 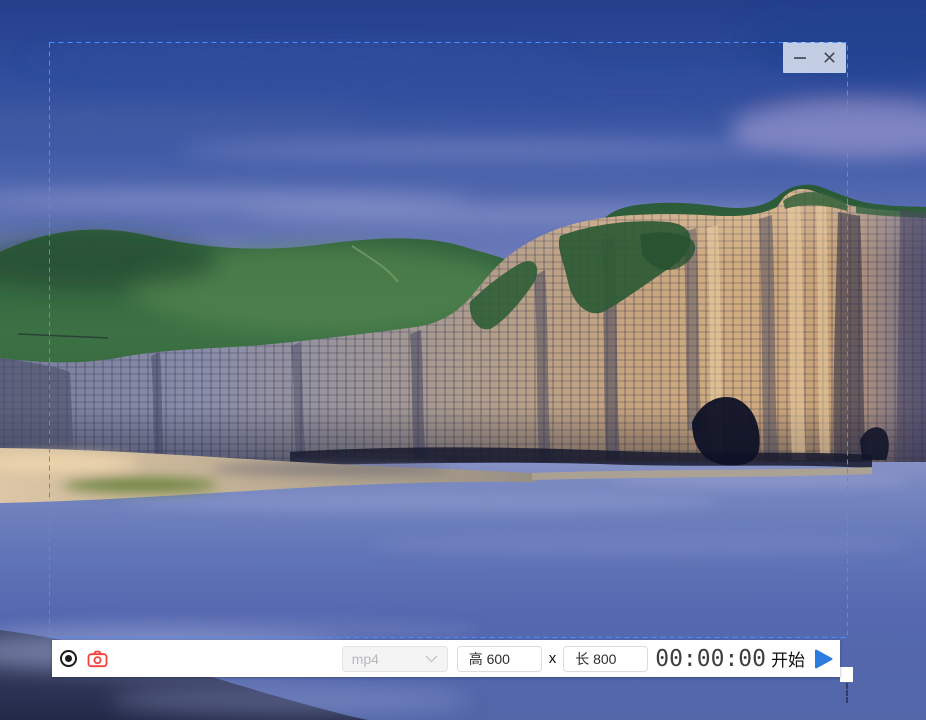 What do you see at coordinates (847, 693) in the screenshot?
I see `selection-border-tail` at bounding box center [847, 693].